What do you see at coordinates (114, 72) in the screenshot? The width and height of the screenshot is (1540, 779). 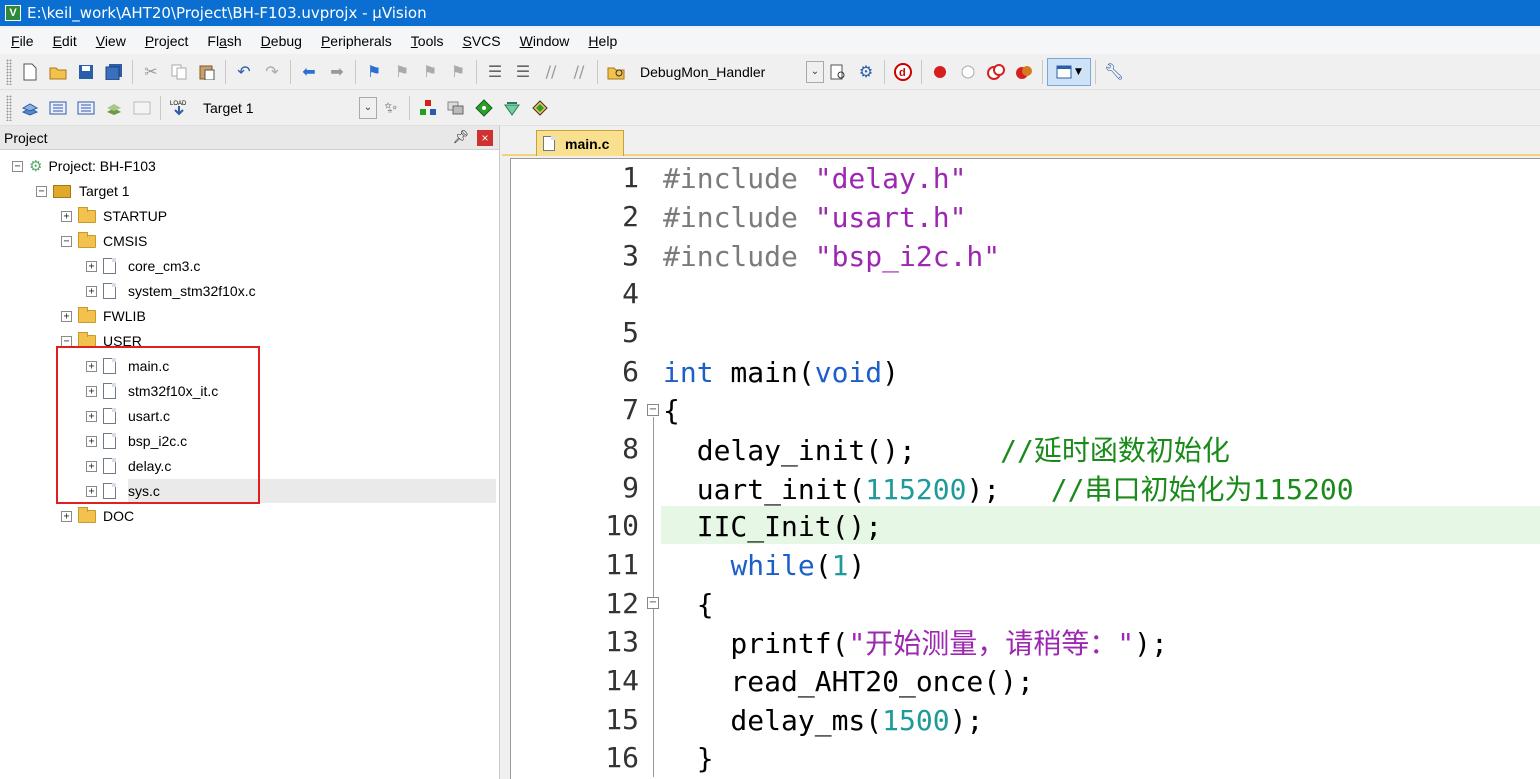 I see `save-all-icon` at bounding box center [114, 72].